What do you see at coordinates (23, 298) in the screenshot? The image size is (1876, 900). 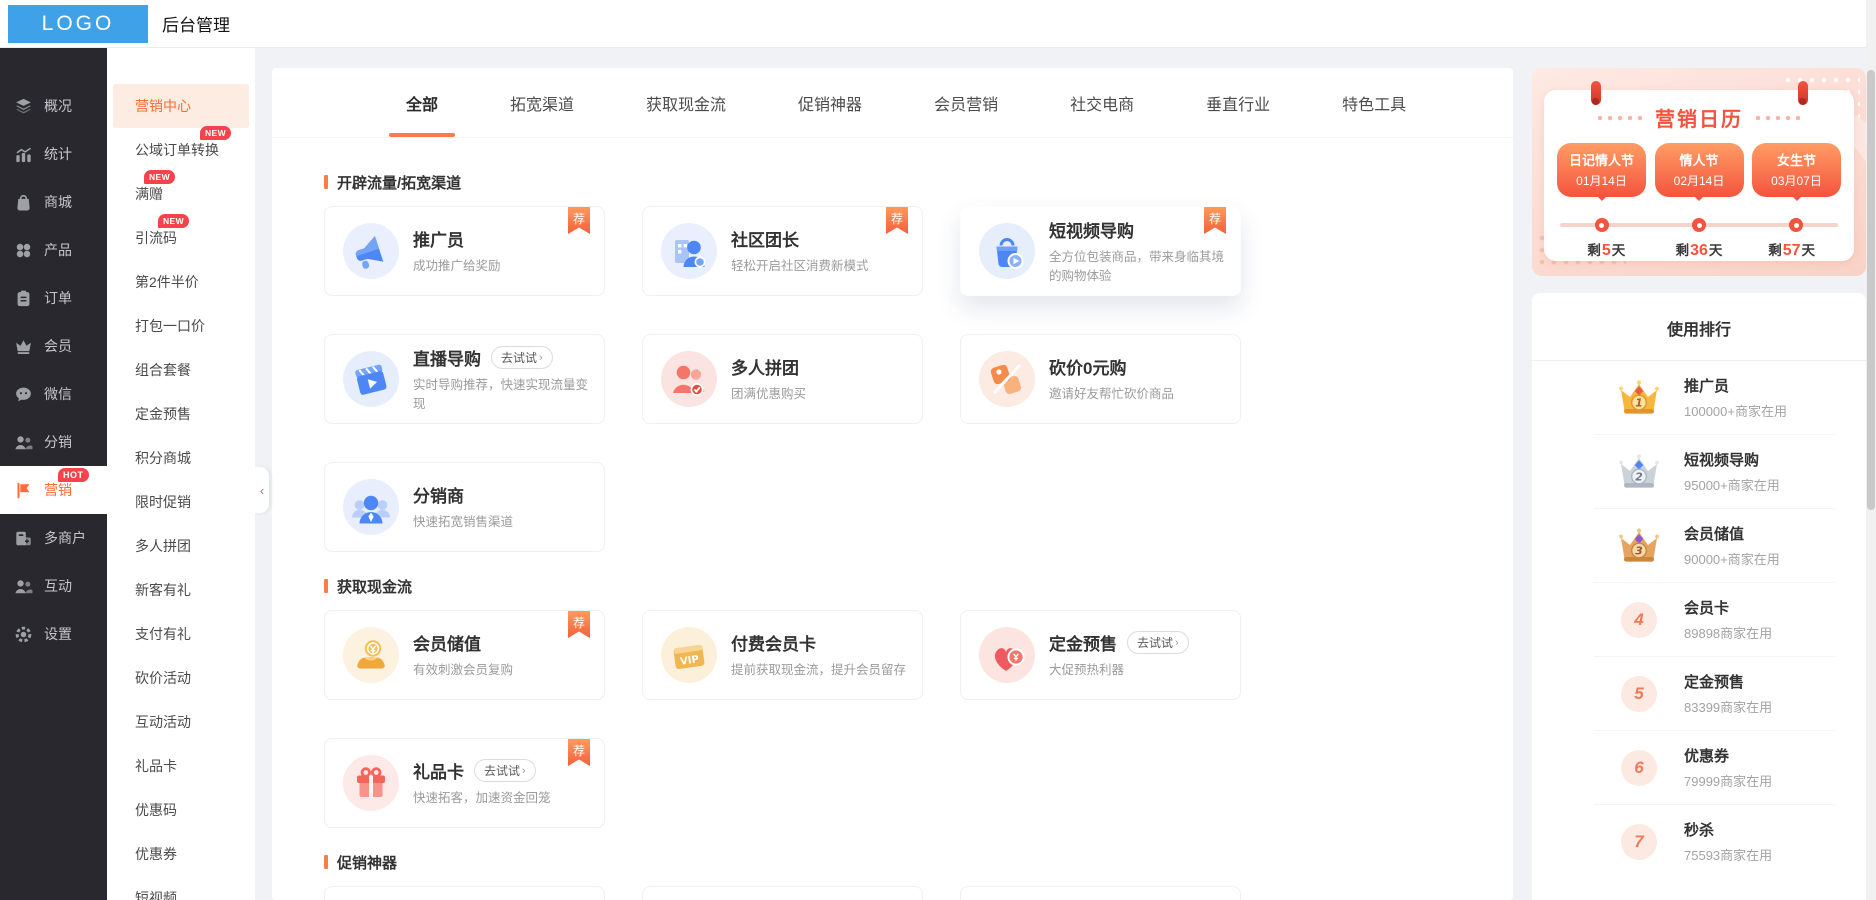 I see `clipboard-icon` at bounding box center [23, 298].